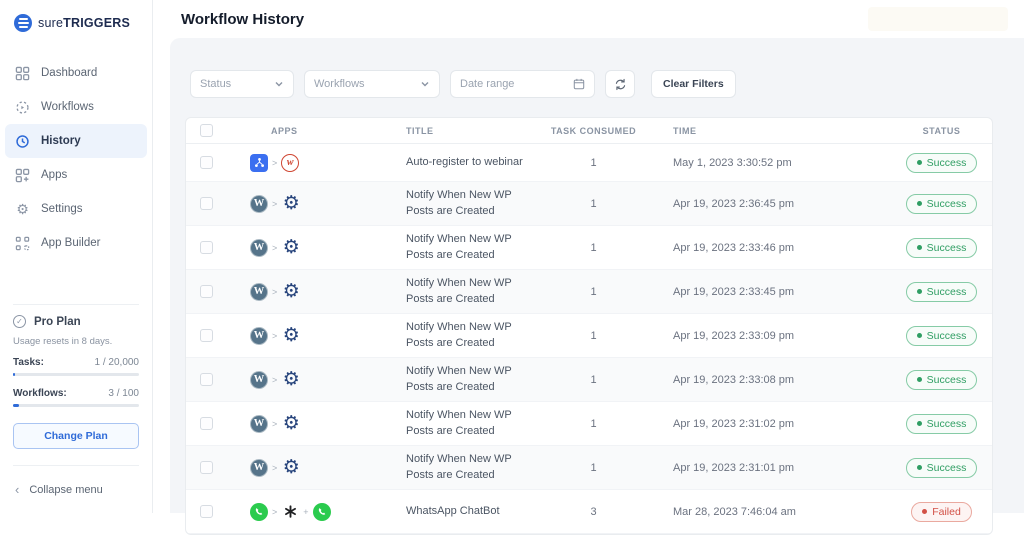 Image resolution: width=1024 pixels, height=535 pixels. I want to click on execution-time: Apr 19, 2023 2:33:09 pm, so click(734, 335).